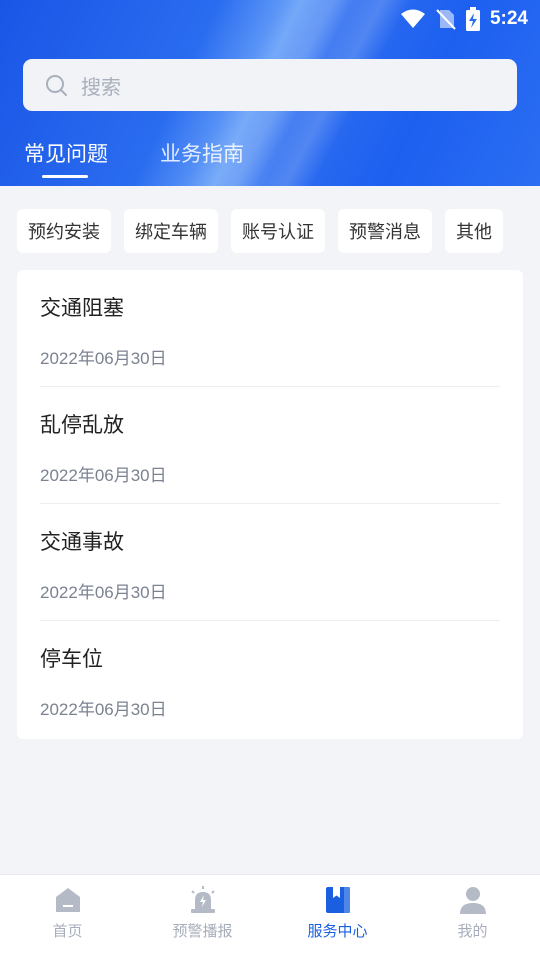 This screenshot has height=961, width=540. What do you see at coordinates (412, 18) in the screenshot?
I see `wifi-icon` at bounding box center [412, 18].